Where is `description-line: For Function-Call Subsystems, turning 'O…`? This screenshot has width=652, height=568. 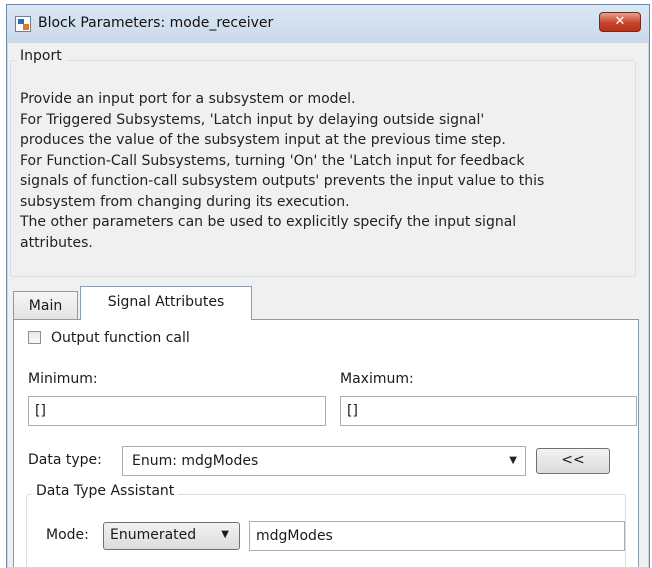 description-line: For Function-Call Subsystems, turning 'O… is located at coordinates (272, 160).